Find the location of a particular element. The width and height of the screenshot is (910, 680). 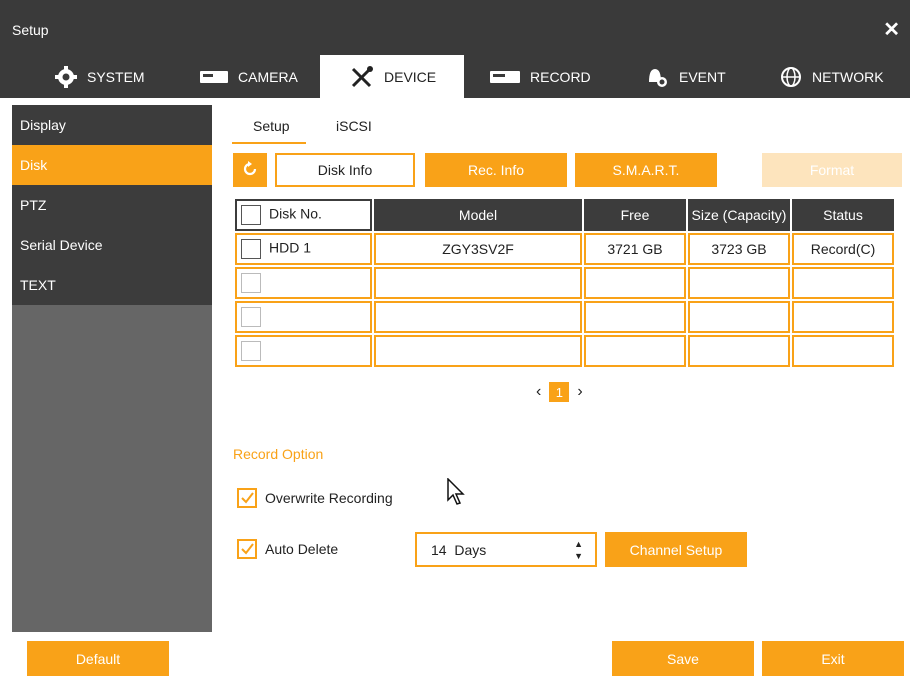

table-row: HDD 1 ZGY3SV2F 3721 GB 3723 GB Record(C) is located at coordinates (564, 249).